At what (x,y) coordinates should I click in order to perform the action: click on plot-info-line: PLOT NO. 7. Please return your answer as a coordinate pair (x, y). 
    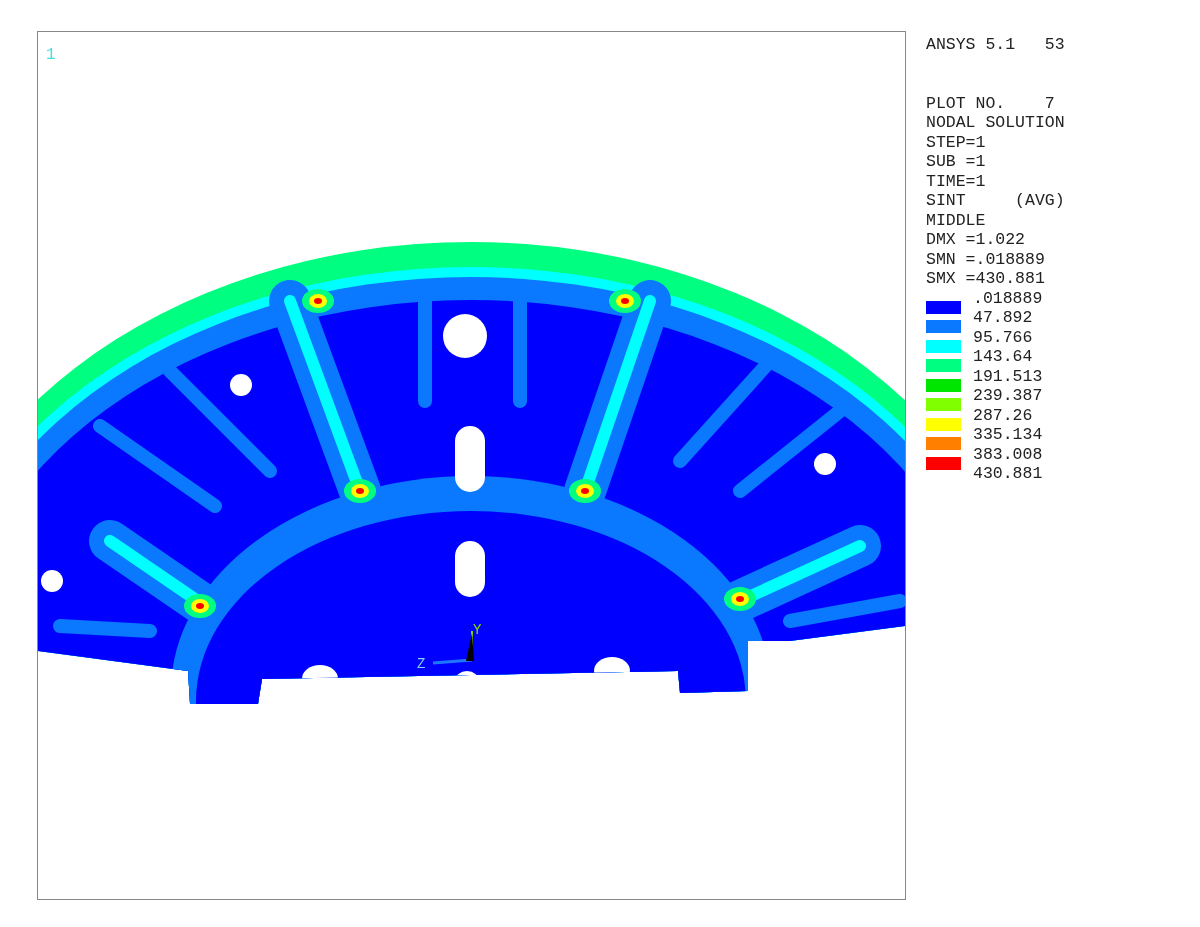
    Looking at the image, I should click on (991, 103).